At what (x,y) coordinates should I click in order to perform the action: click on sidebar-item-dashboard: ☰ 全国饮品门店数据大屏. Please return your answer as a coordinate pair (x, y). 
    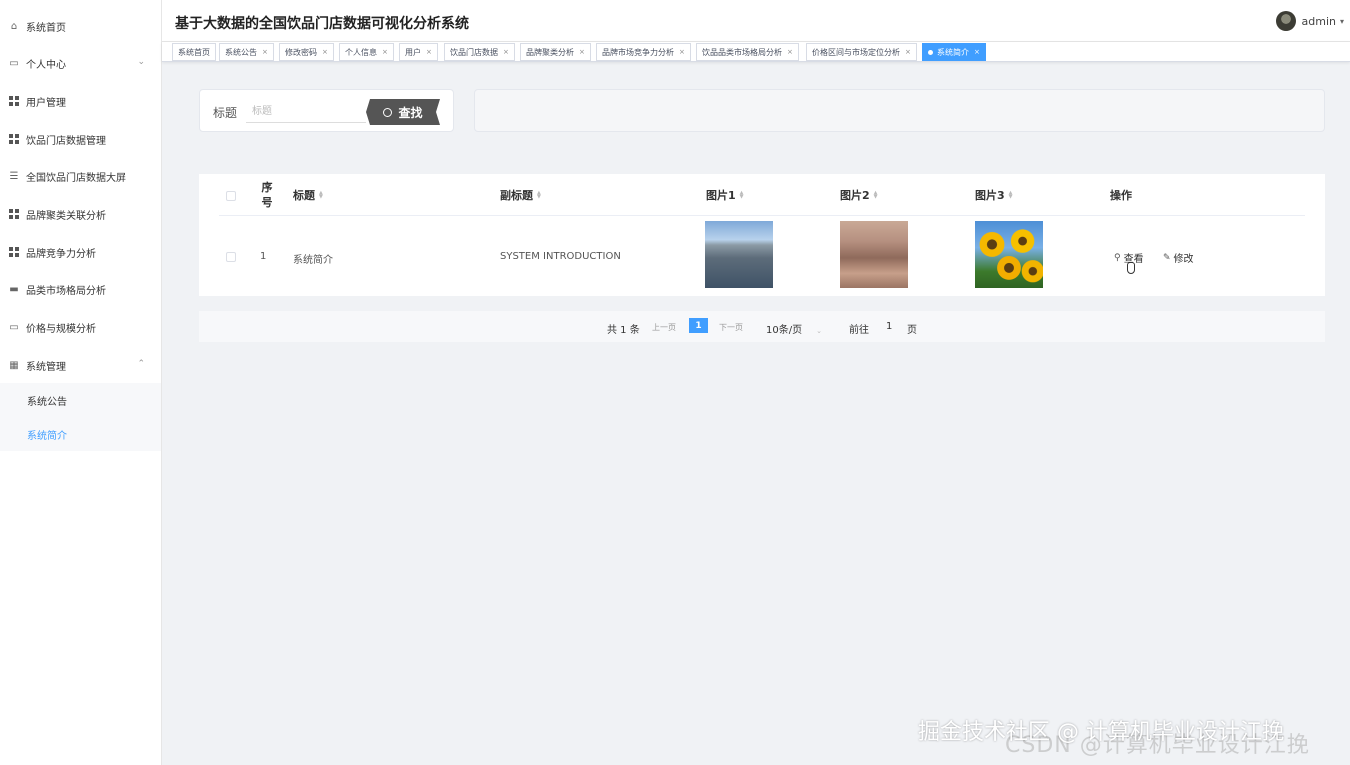
    Looking at the image, I should click on (80, 176).